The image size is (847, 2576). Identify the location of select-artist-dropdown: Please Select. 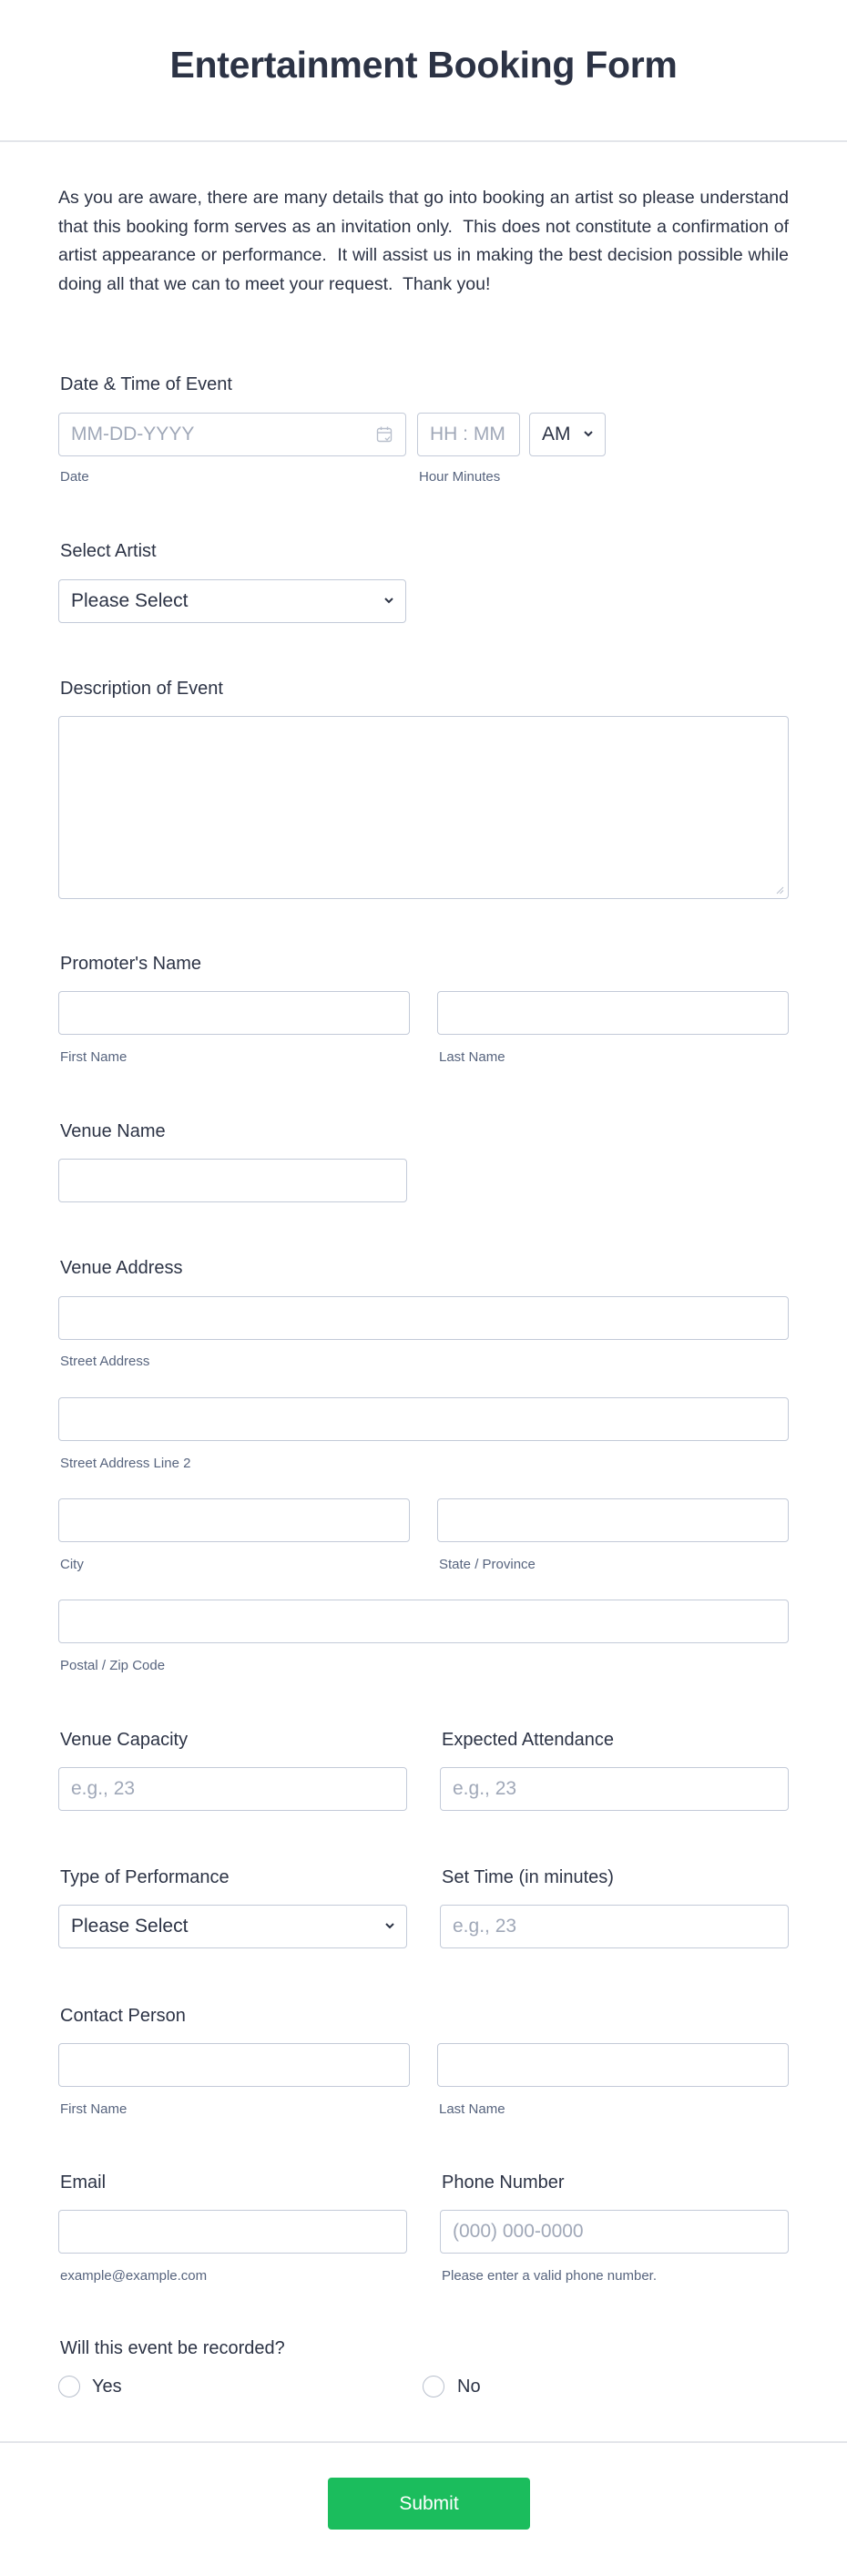
(232, 601).